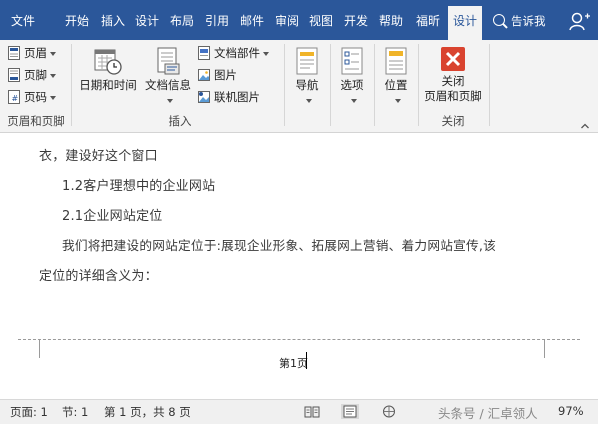 Image resolution: width=598 pixels, height=424 pixels. Describe the element at coordinates (108, 62) in the screenshot. I see `calendar-clock-icon` at that location.